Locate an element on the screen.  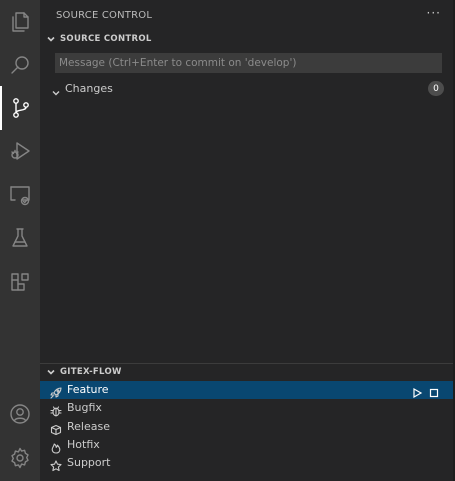
flame-icon is located at coordinates (56, 446).